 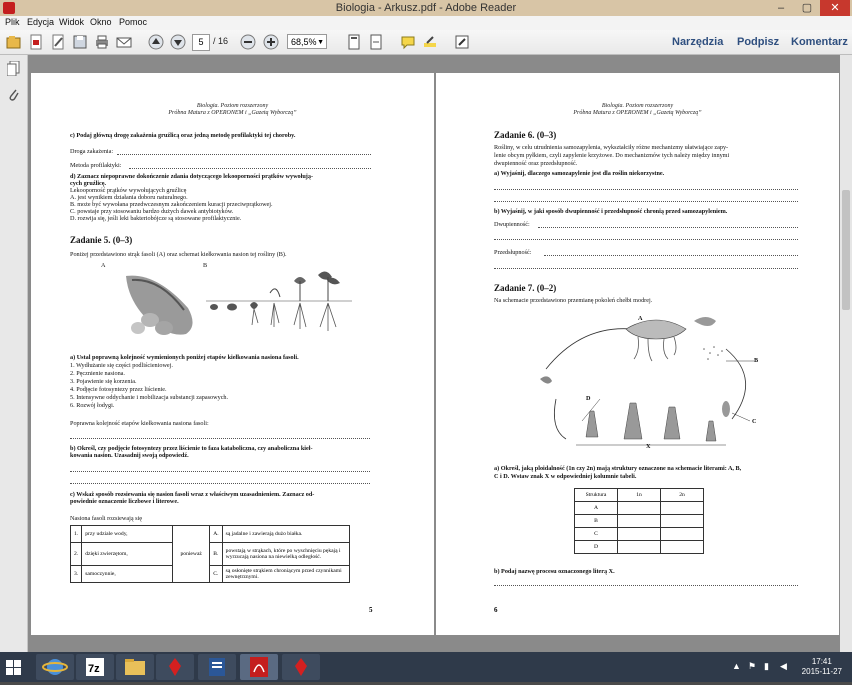 What do you see at coordinates (846, 353) in the screenshot?
I see `vertical-scrollbar` at bounding box center [846, 353].